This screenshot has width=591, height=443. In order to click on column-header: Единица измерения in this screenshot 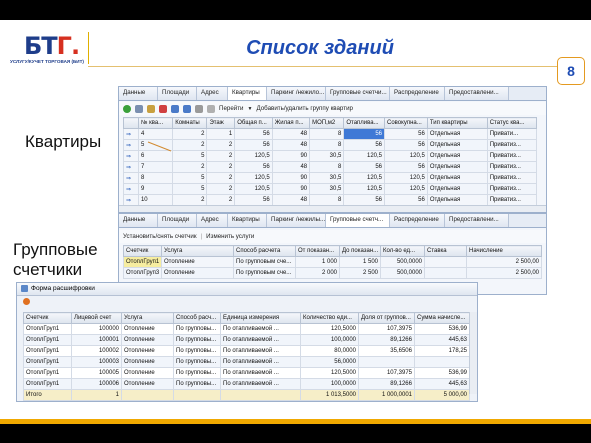, I will do `click(260, 318)`.